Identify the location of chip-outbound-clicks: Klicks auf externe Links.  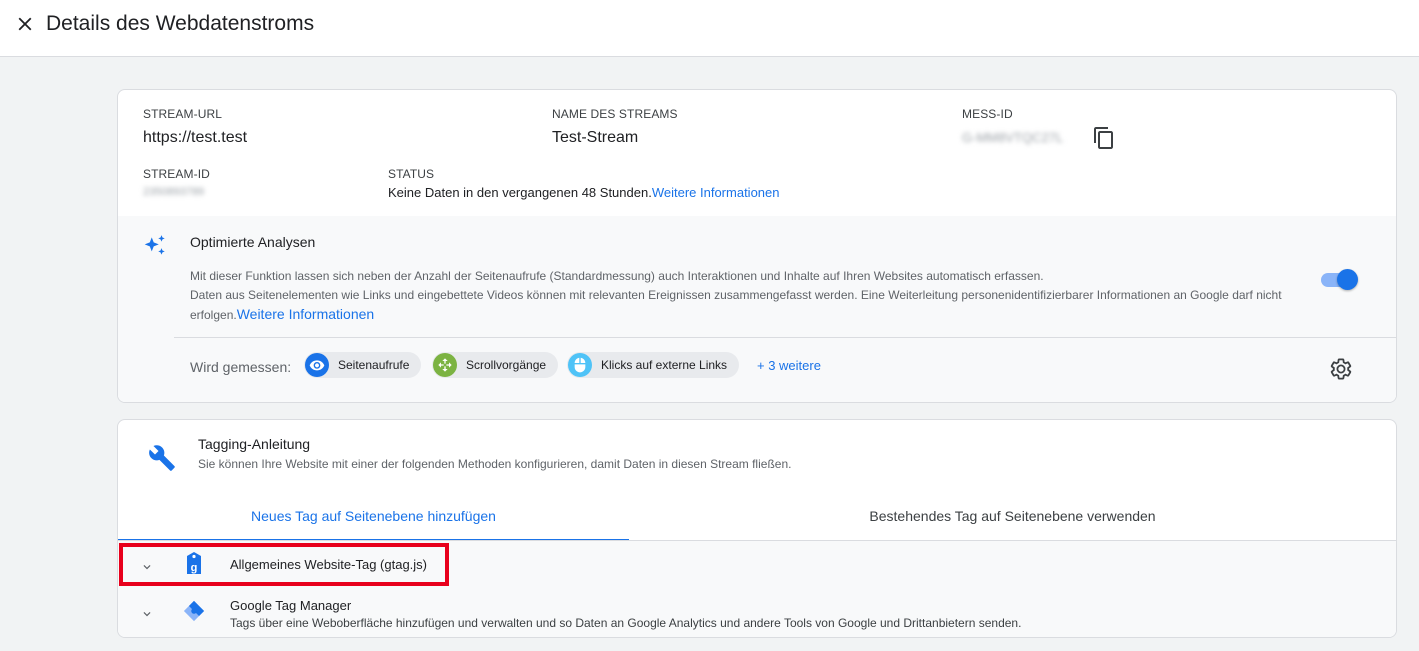
(653, 365).